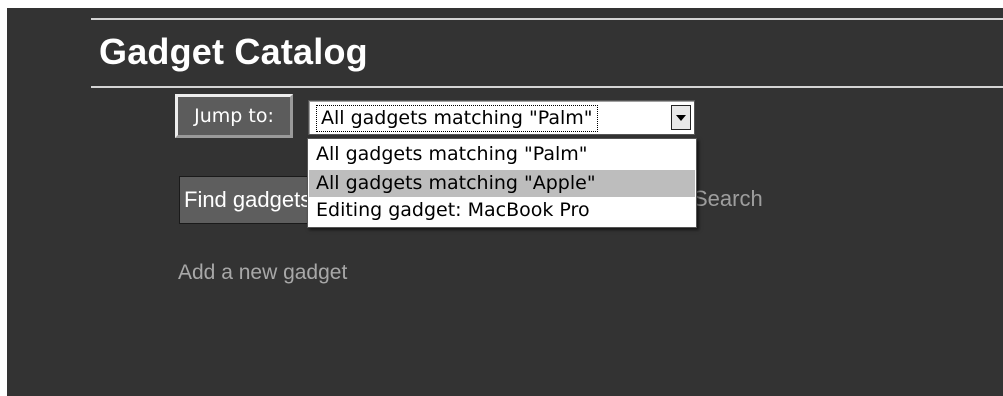 The width and height of the screenshot is (1003, 396). Describe the element at coordinates (502, 154) in the screenshot. I see `dropdown-option-palm: All gadgets matching "Palm"` at that location.